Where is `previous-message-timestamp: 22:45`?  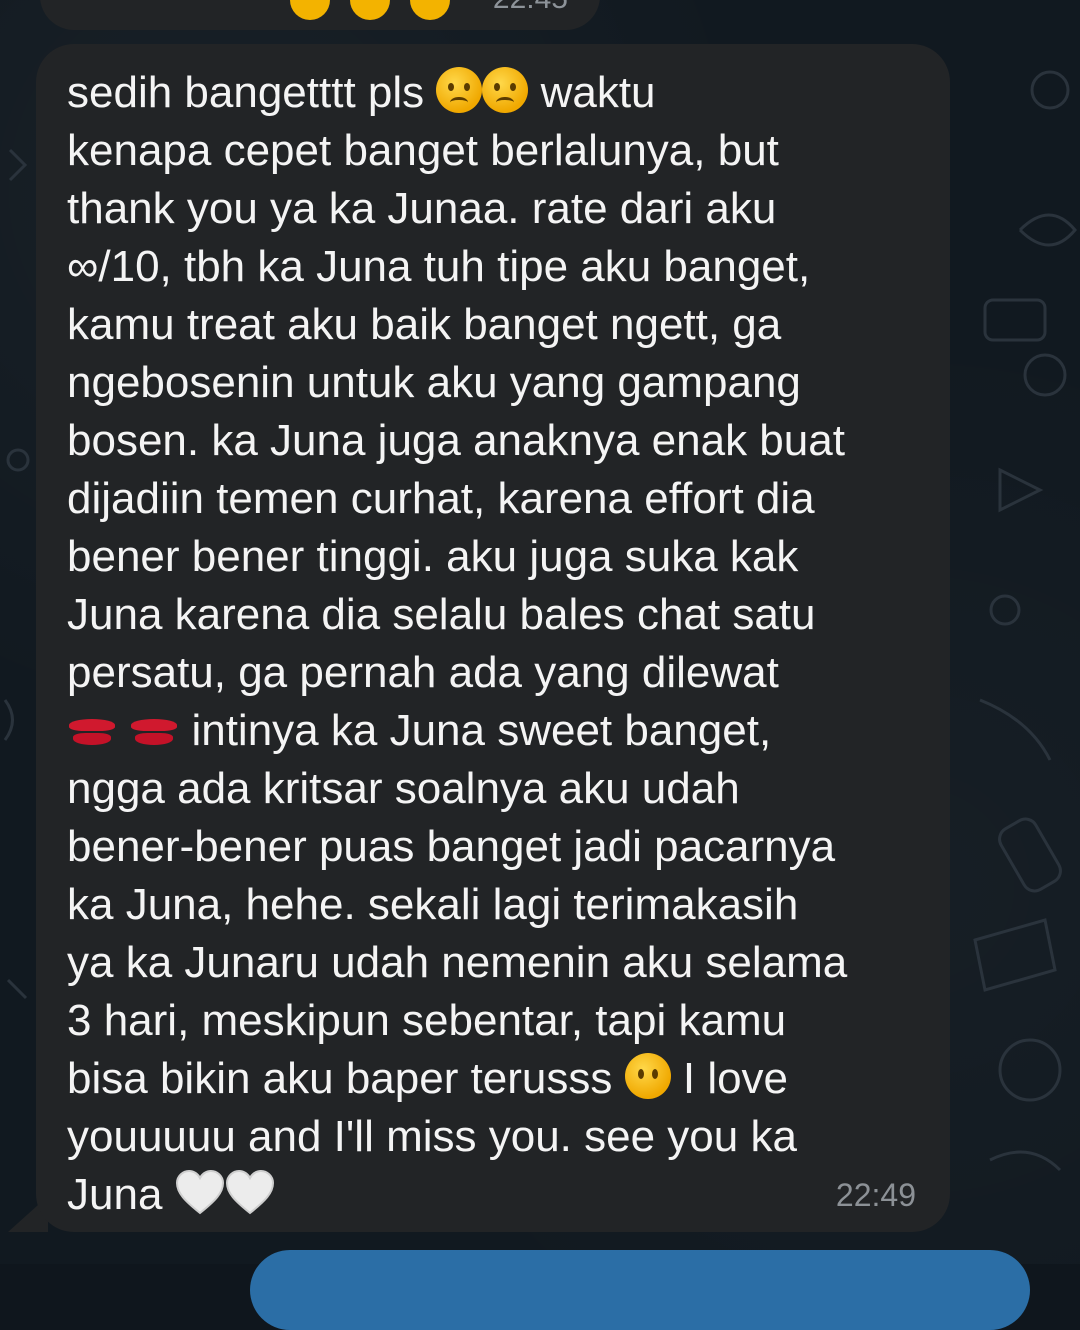
previous-message-timestamp: 22:45 is located at coordinates (530, 8).